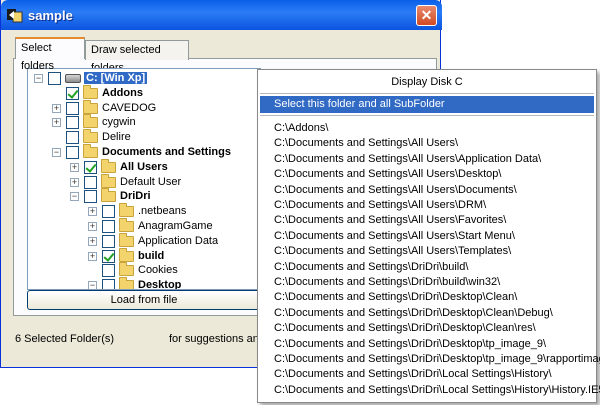 The image size is (600, 405). Describe the element at coordinates (119, 122) in the screenshot. I see `tree-row-label: cygwin` at that location.